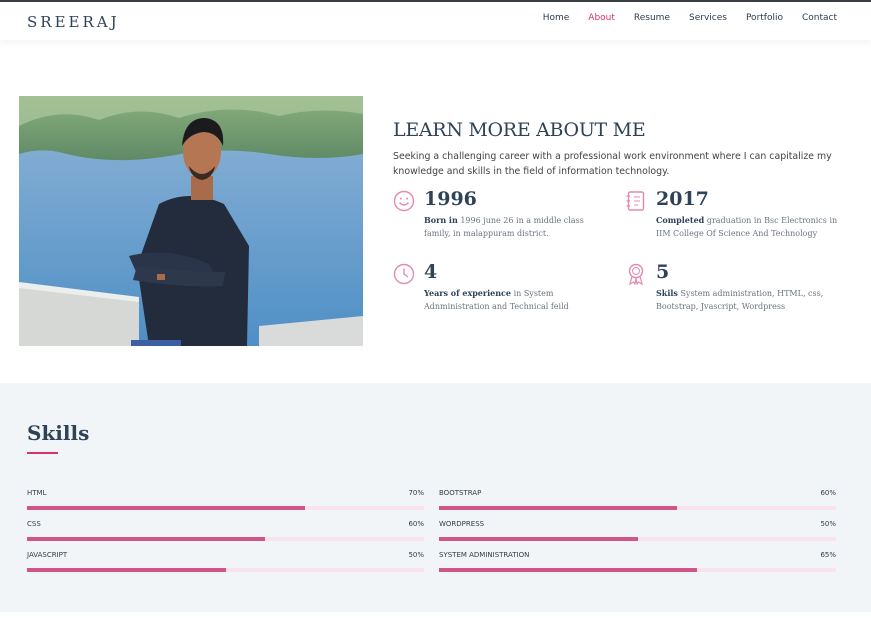  What do you see at coordinates (225, 532) in the screenshot?
I see `skill-css: CSS 60%` at bounding box center [225, 532].